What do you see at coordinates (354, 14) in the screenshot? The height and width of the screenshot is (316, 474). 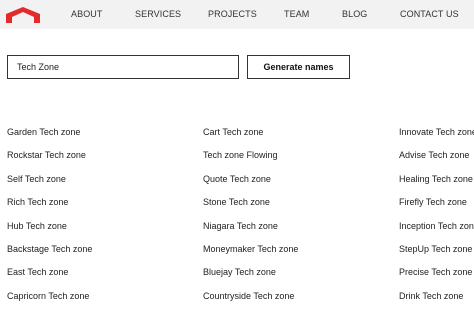 I see `nav-blog: BLOG` at bounding box center [354, 14].